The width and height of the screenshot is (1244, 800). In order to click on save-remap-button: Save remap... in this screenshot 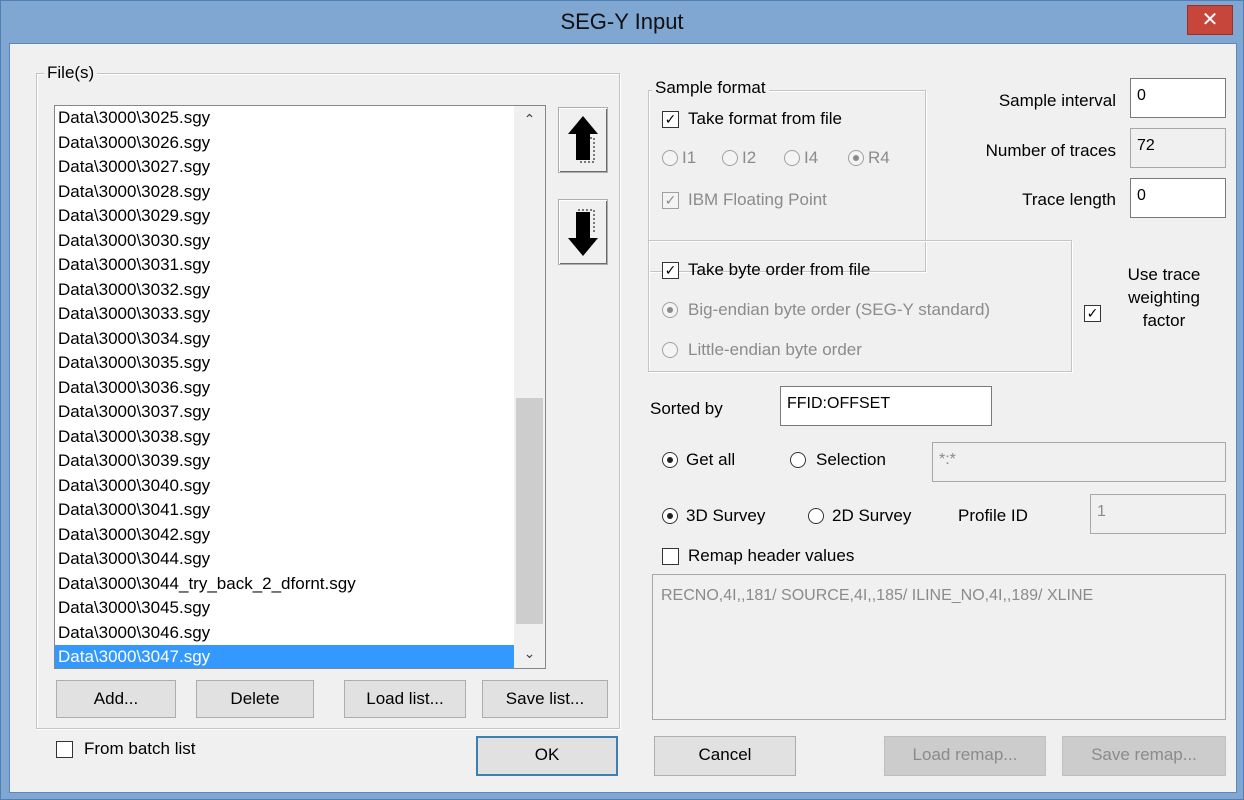, I will do `click(1144, 756)`.